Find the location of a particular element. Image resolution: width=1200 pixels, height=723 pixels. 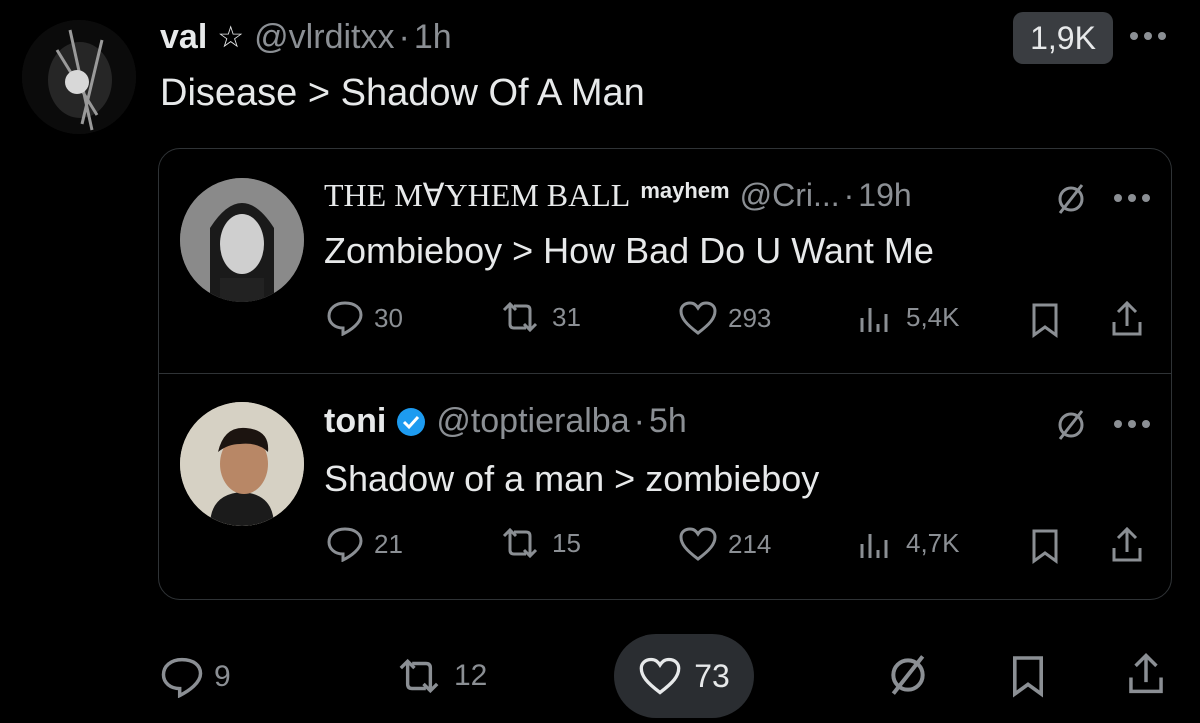

author-name: val is located at coordinates (183, 37).